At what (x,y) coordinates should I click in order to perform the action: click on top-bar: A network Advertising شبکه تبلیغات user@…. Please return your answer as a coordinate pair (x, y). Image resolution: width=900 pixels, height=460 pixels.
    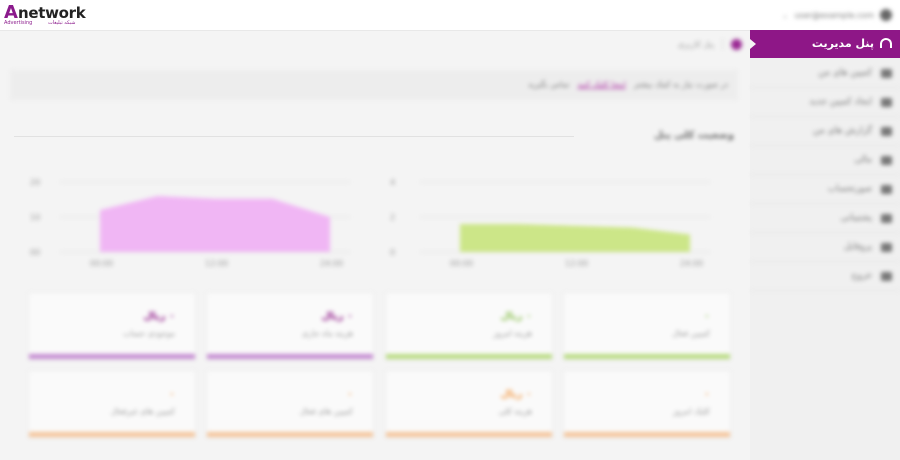
    Looking at the image, I should click on (450, 15).